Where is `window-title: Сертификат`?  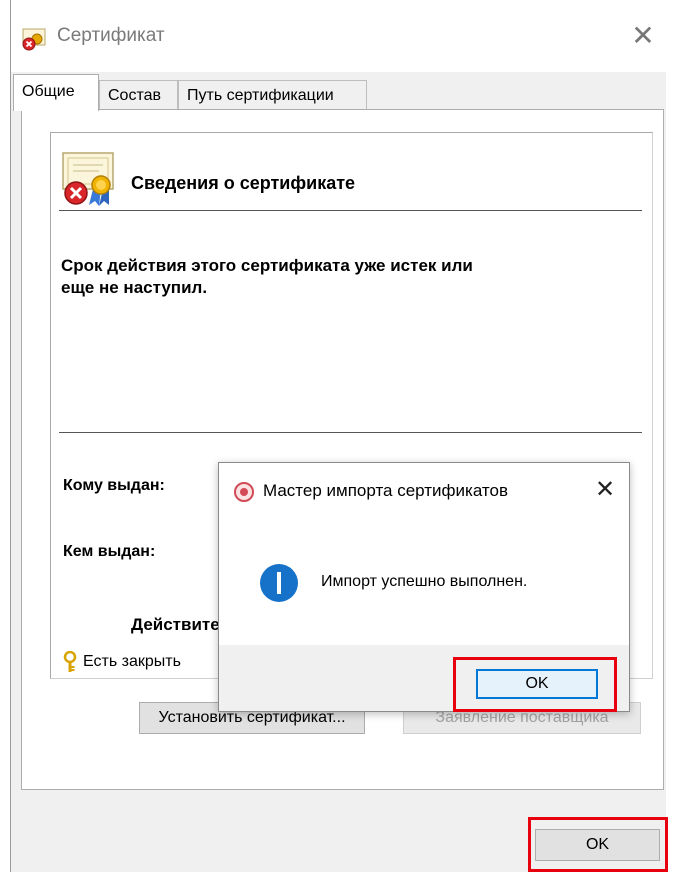
window-title: Сертификат is located at coordinates (111, 35).